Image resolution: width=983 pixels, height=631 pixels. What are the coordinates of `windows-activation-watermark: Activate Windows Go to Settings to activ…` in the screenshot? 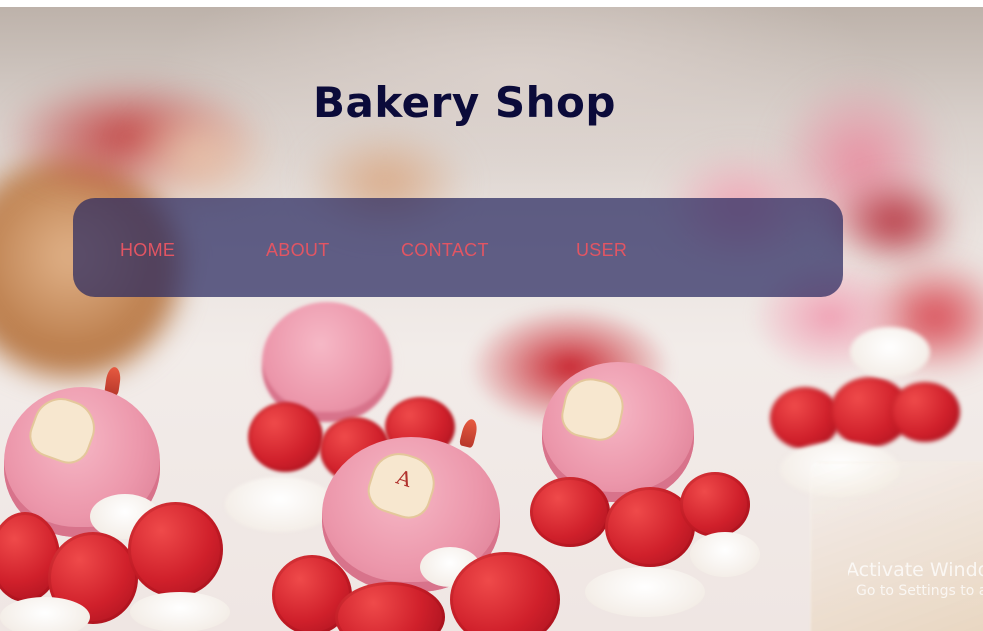 It's located at (915, 579).